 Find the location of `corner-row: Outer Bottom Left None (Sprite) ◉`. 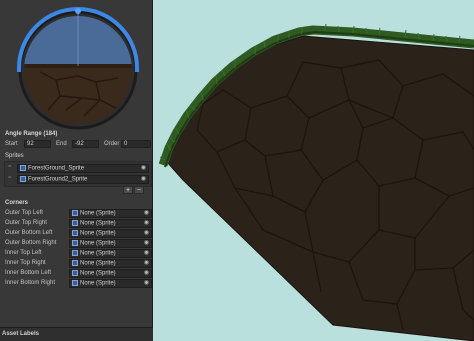

corner-row: Outer Bottom Left None (Sprite) ◉ is located at coordinates (76, 233).